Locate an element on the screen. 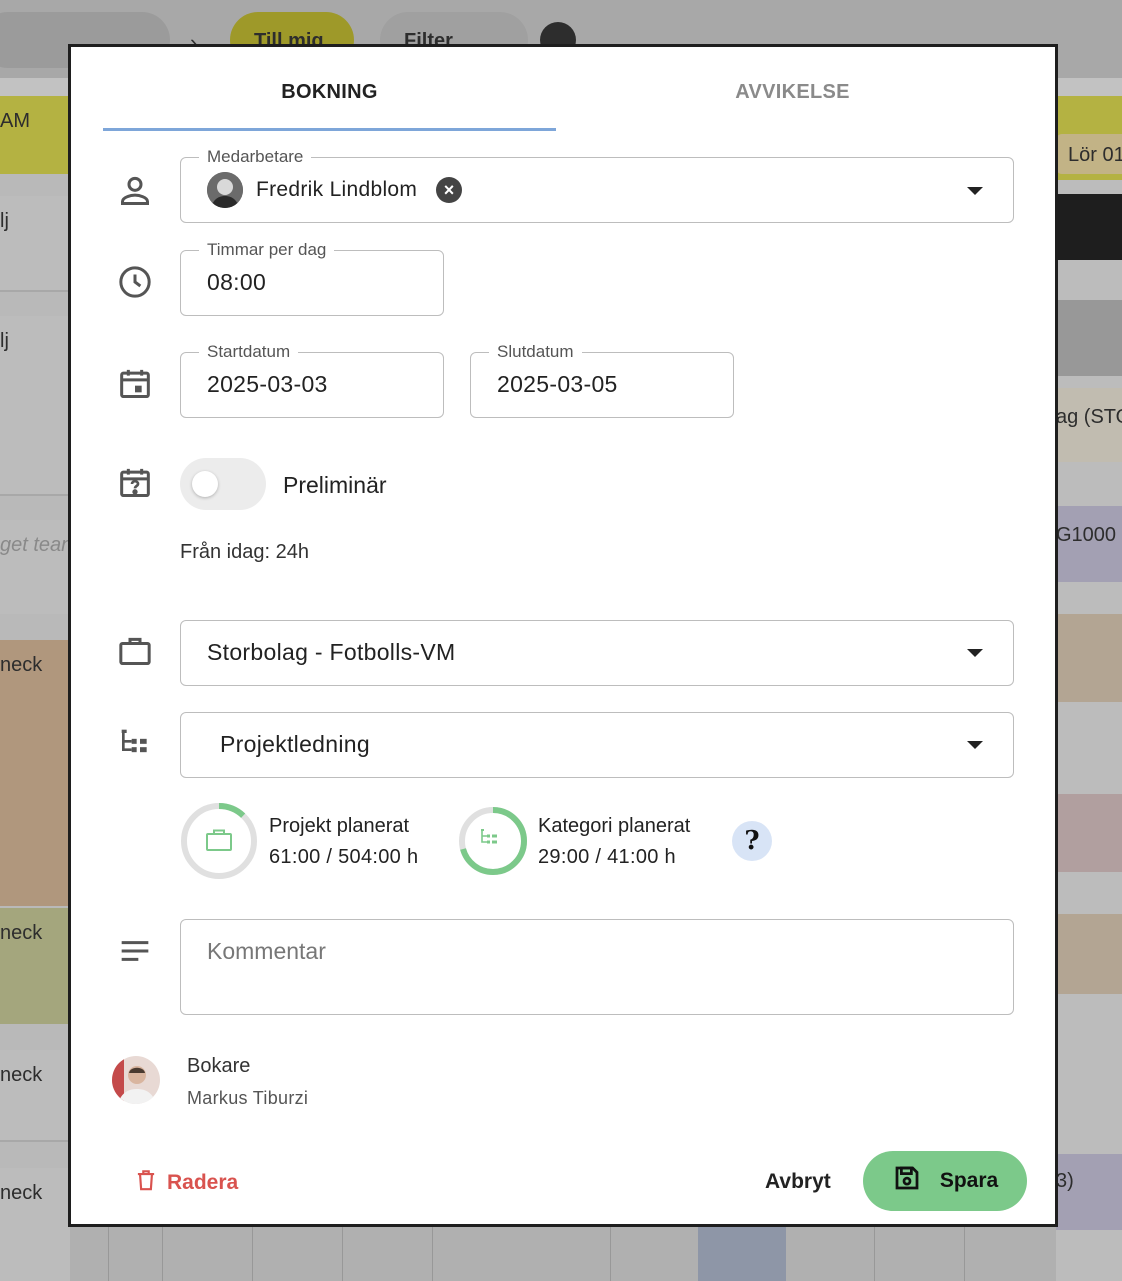 The image size is (1122, 1281). hours-value: 08:00 is located at coordinates (237, 282).